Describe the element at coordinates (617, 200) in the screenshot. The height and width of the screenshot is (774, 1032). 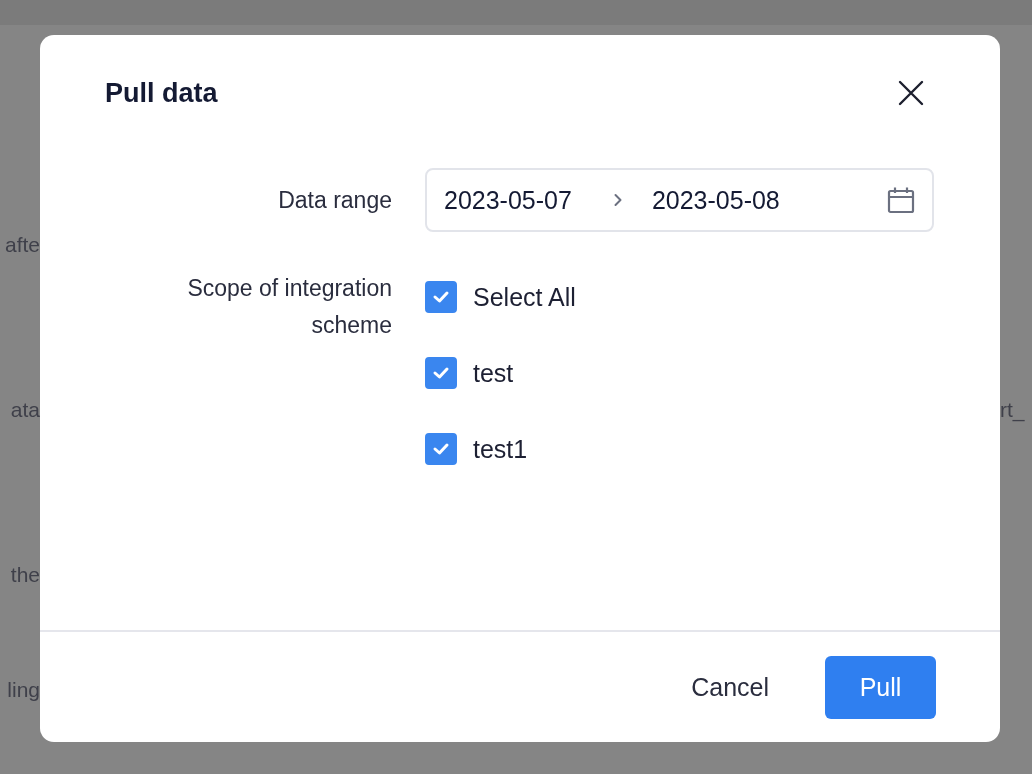
I see `chevron-icon` at that location.